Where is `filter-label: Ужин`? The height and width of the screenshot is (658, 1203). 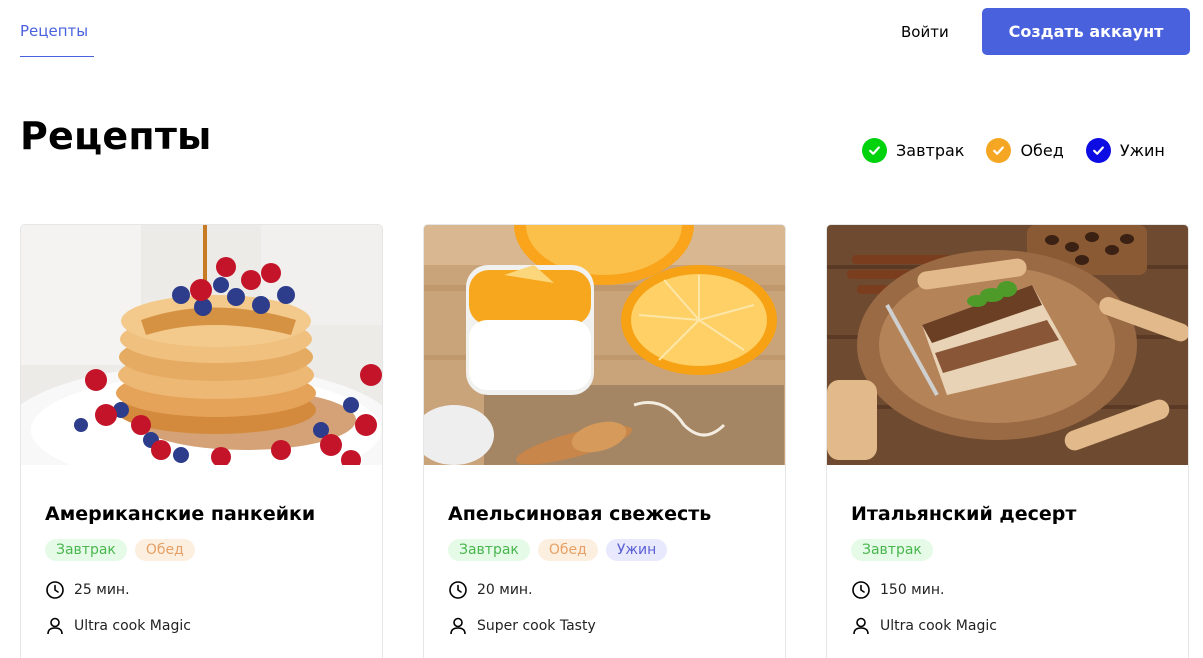 filter-label: Ужин is located at coordinates (1142, 150).